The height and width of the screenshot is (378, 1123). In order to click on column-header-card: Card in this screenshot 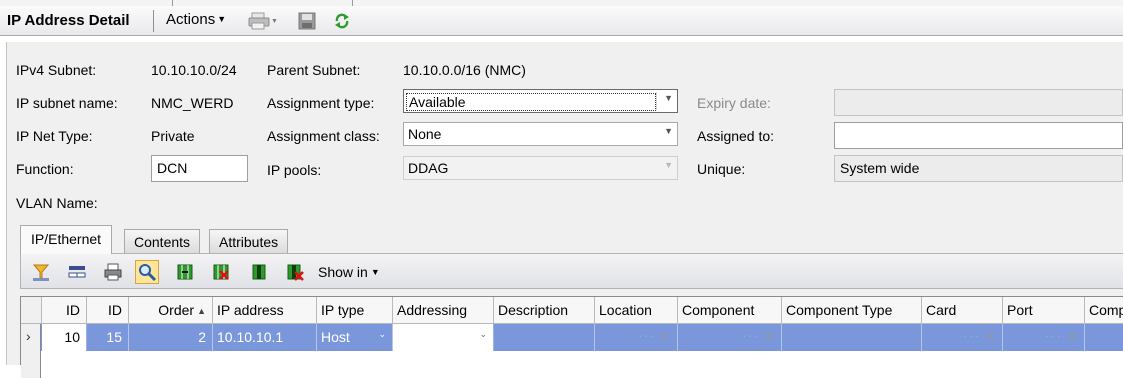, I will do `click(962, 310)`.